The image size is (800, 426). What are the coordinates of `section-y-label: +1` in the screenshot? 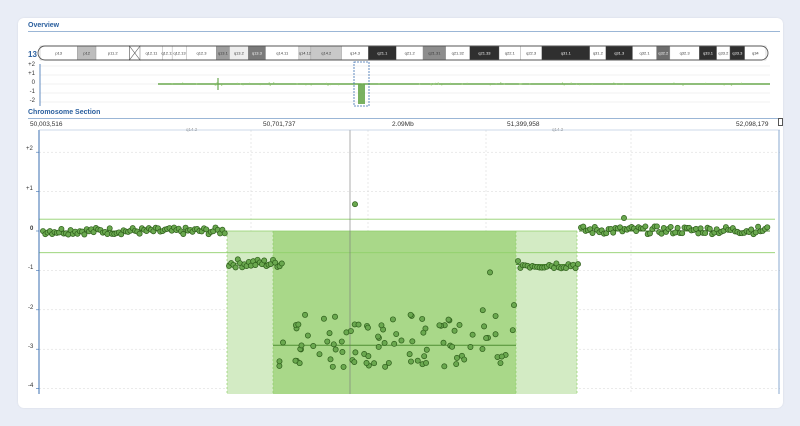 It's located at (29, 189).